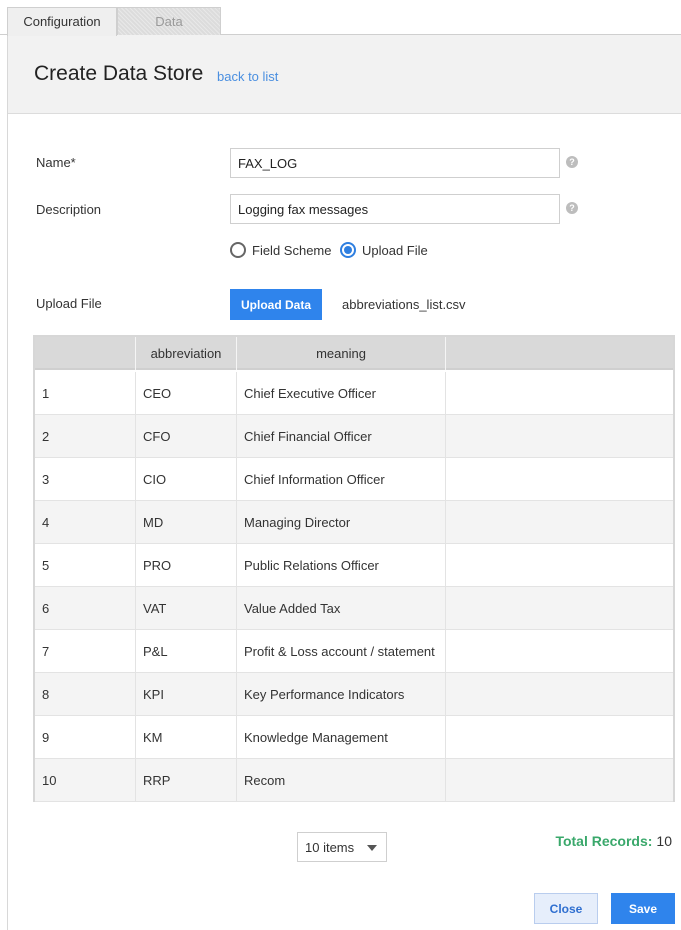  Describe the element at coordinates (186, 479) in the screenshot. I see `cell-abbreviation: CIO` at that location.